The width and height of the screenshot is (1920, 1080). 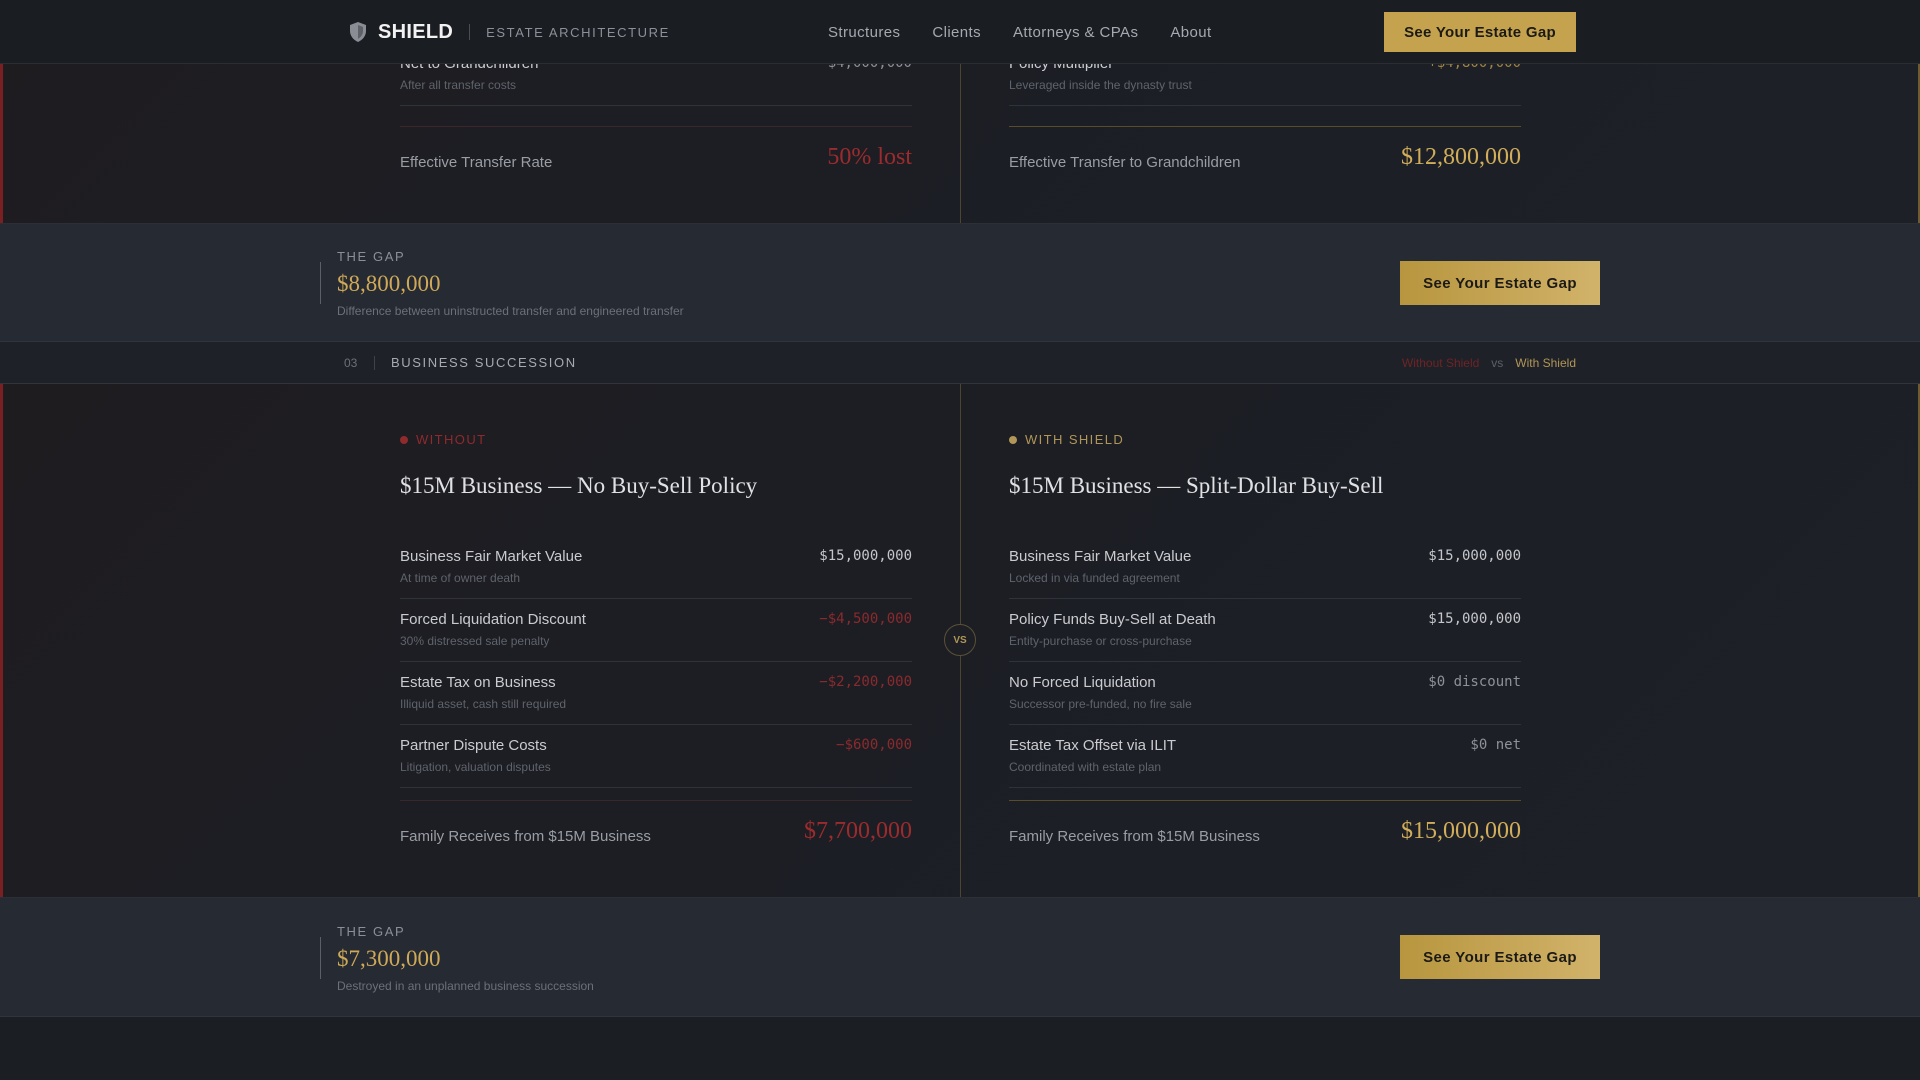 What do you see at coordinates (656, 162) in the screenshot?
I see `summary-row: Effective Transfer Rate 50% lost` at bounding box center [656, 162].